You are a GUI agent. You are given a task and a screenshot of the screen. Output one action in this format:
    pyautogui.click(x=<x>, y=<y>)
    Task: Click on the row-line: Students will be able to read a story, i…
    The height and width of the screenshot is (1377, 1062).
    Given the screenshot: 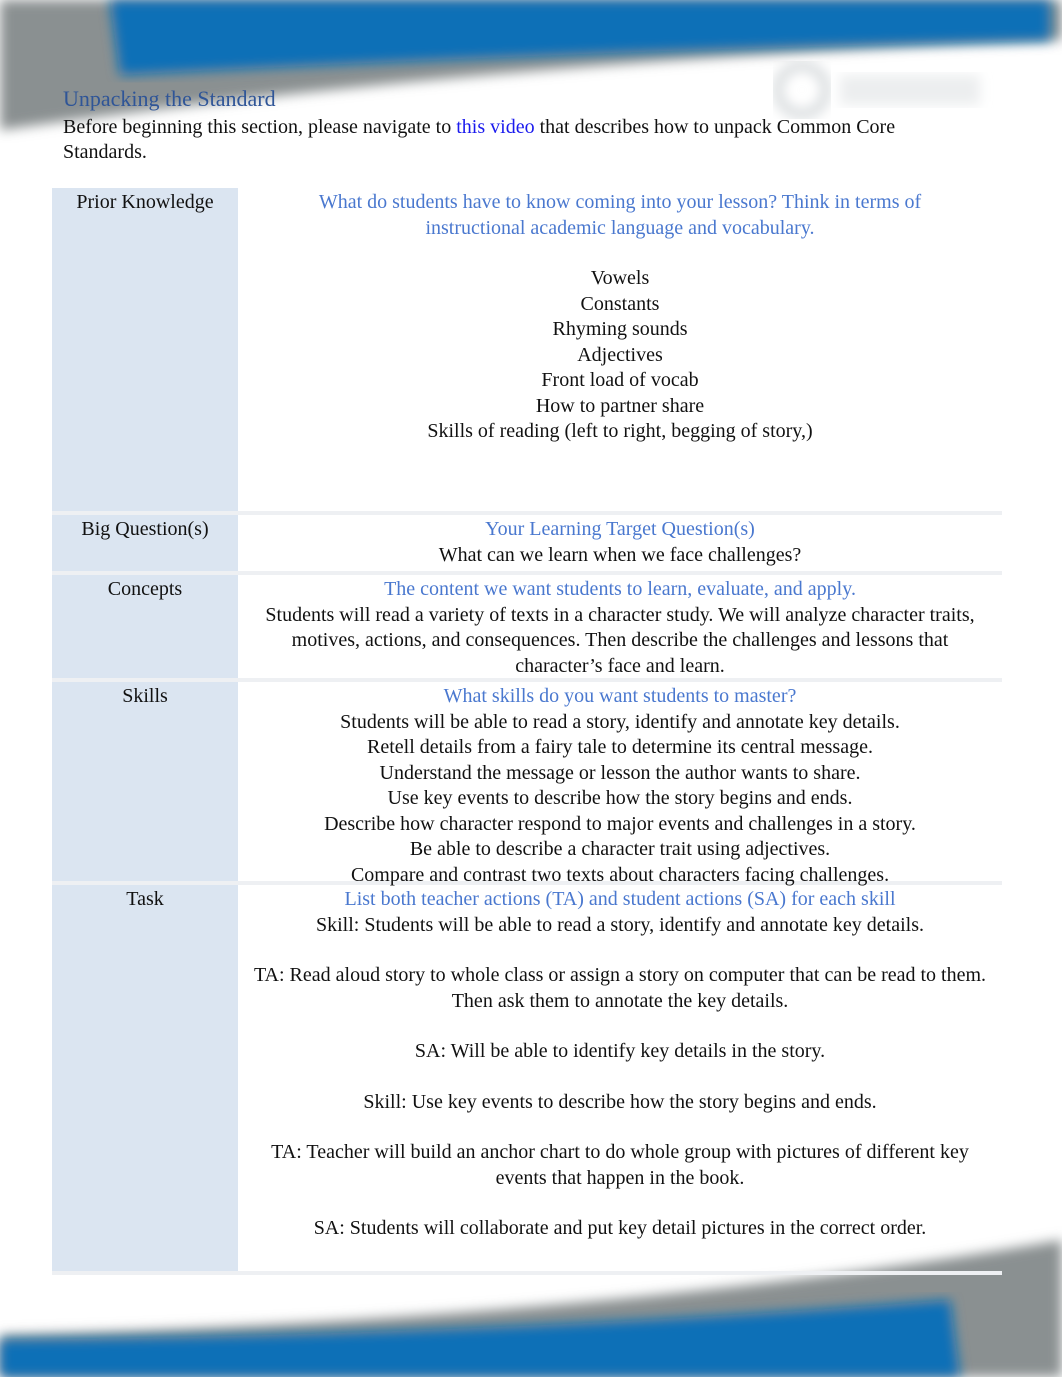 What is the action you would take?
    pyautogui.click(x=620, y=721)
    